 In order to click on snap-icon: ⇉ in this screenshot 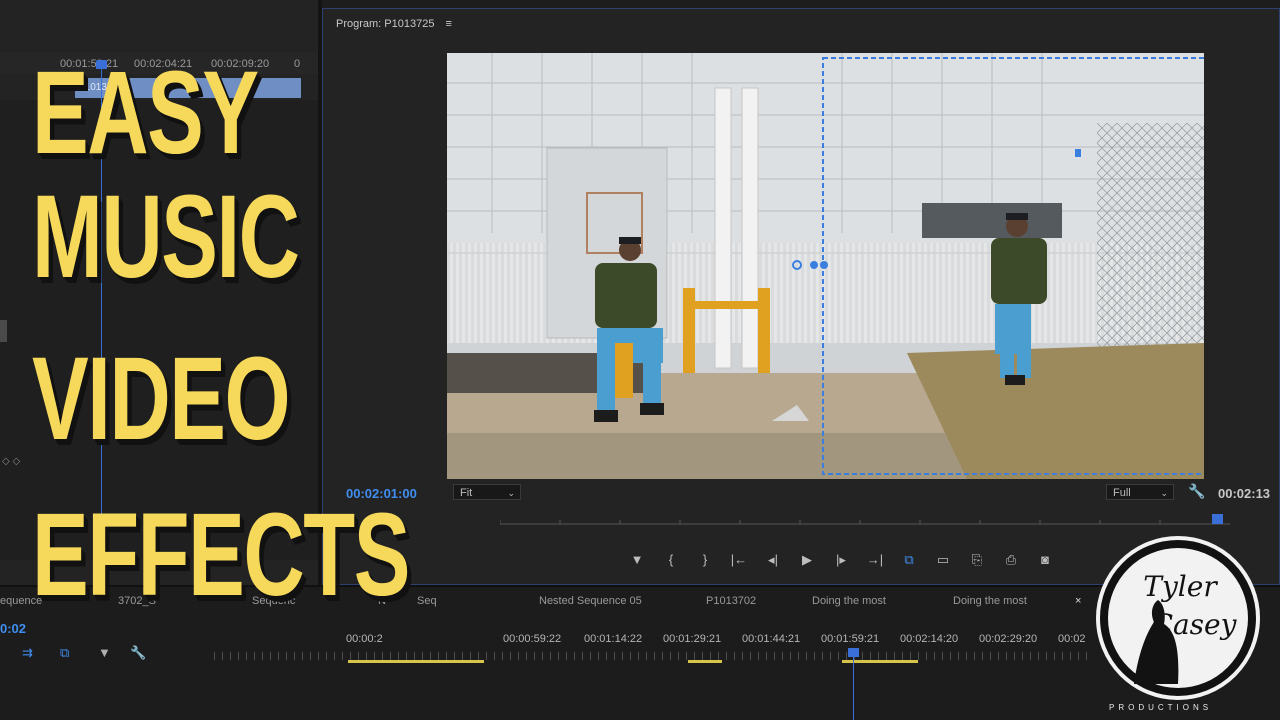, I will do `click(27, 653)`.